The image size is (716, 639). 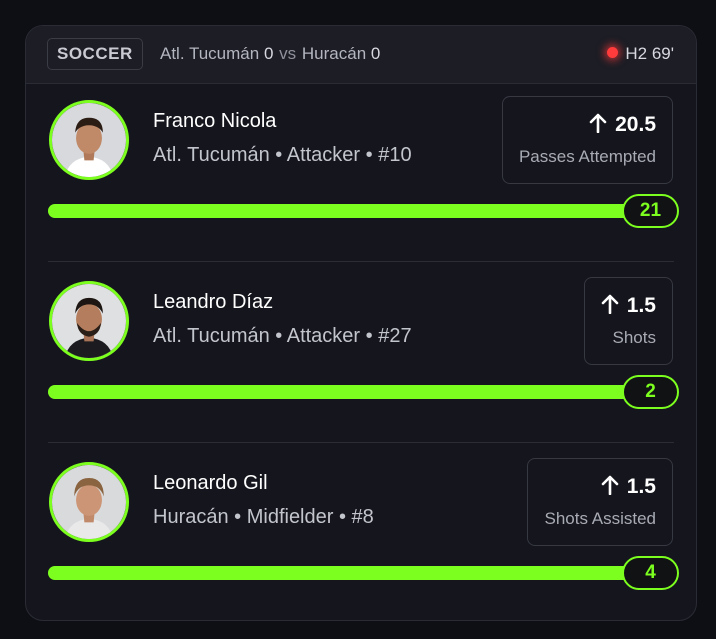 I want to click on prop-line-value: 20.5, so click(x=635, y=124).